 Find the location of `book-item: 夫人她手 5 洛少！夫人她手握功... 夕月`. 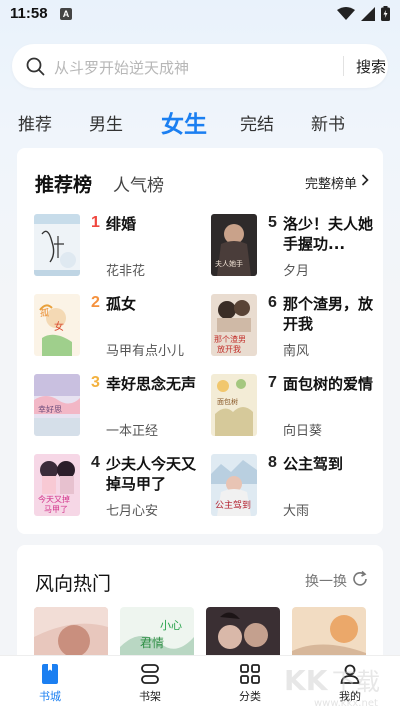

book-item: 夫人她手 5 洛少！夫人她手握功... 夕月 is located at coordinates (299, 247).